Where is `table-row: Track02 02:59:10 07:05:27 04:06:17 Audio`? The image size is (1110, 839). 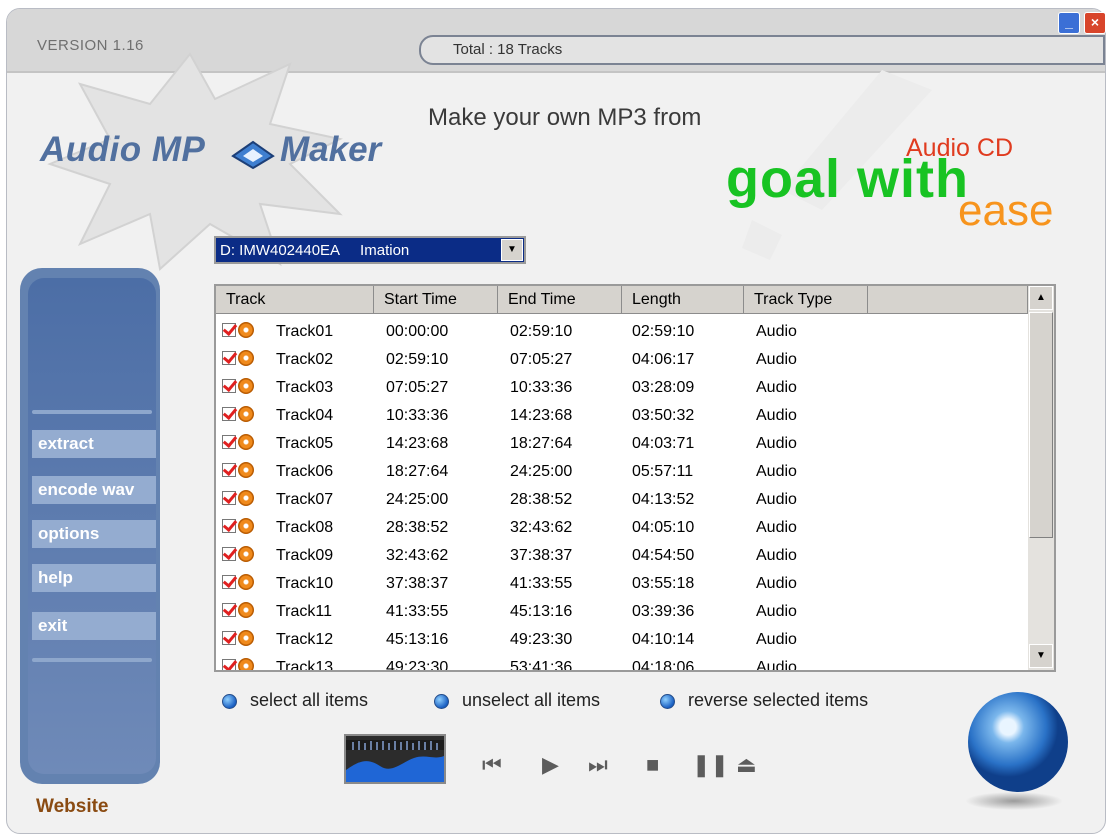
table-row: Track02 02:59:10 07:05:27 04:06:17 Audio is located at coordinates (622, 360).